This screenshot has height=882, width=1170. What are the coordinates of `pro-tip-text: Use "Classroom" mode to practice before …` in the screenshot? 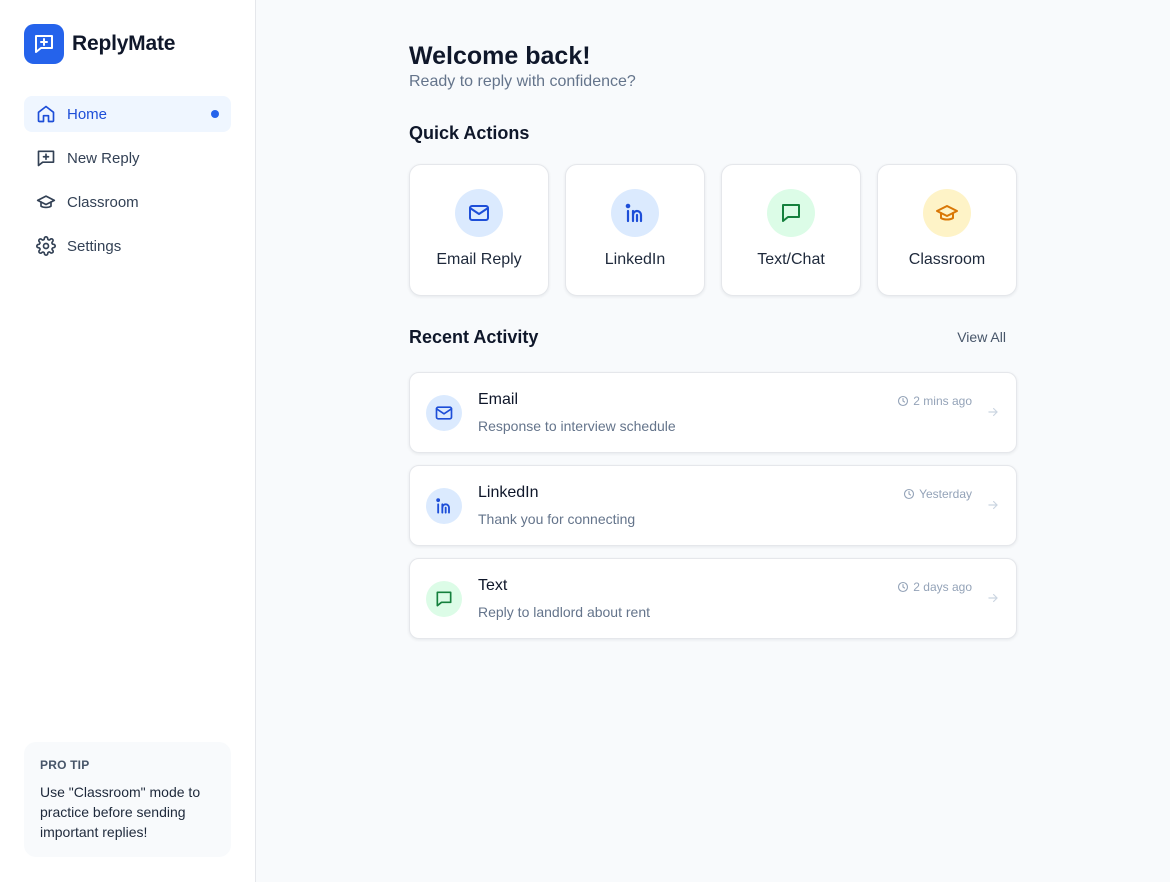 It's located at (120, 812).